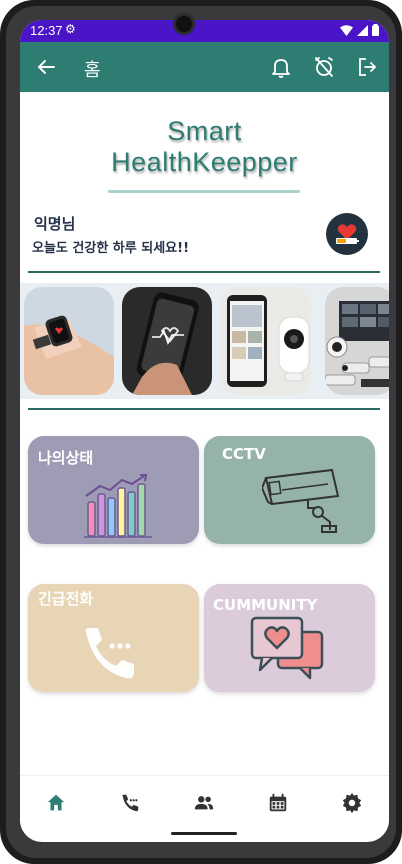 Image resolution: width=402 pixels, height=864 pixels. What do you see at coordinates (46, 30) in the screenshot?
I see `status-time: 12:37` at bounding box center [46, 30].